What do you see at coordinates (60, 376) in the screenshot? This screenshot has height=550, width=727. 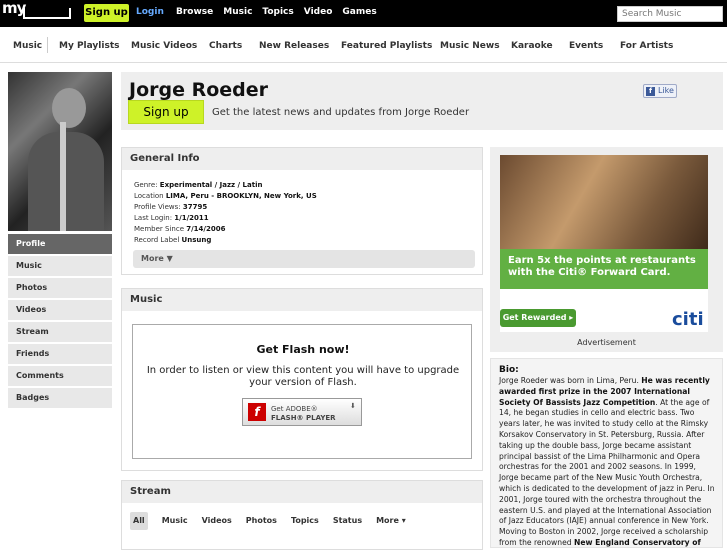 I see `menu-comments: Comments` at bounding box center [60, 376].